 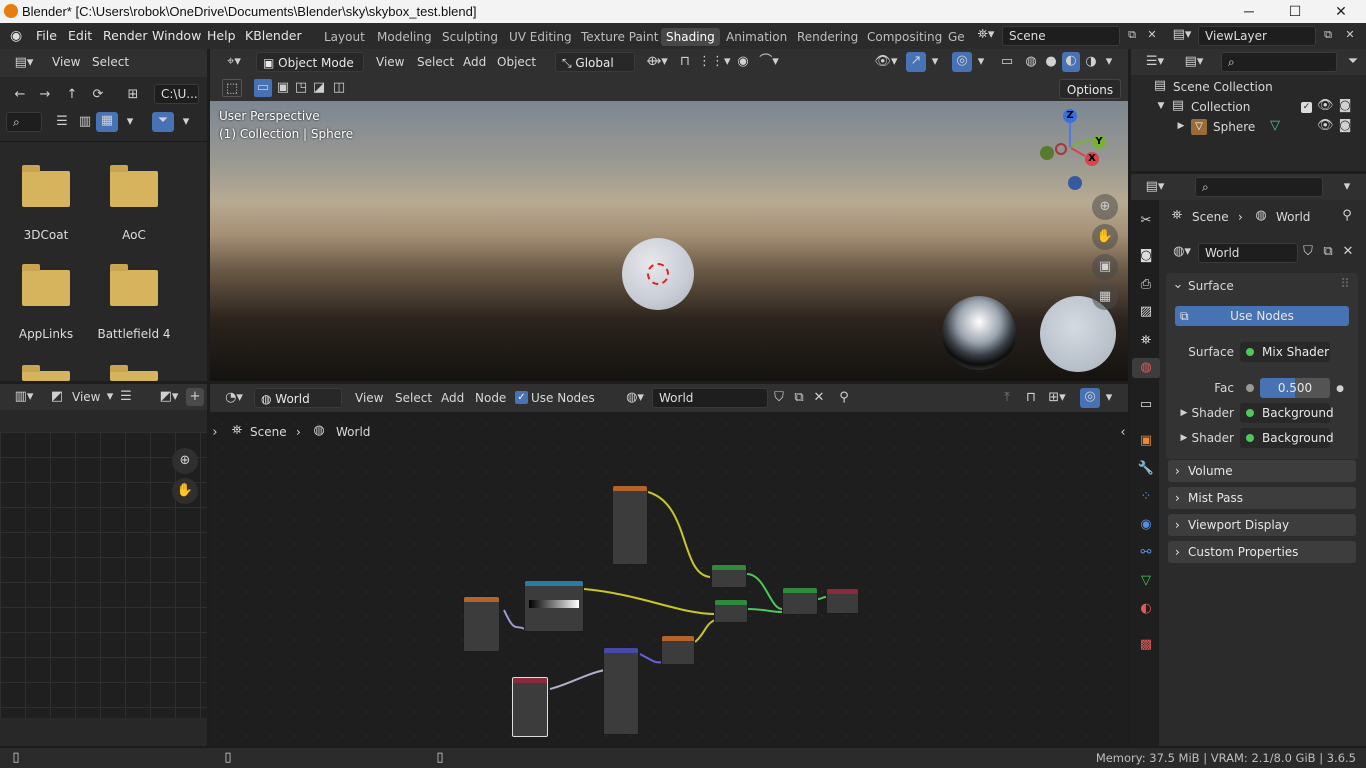 I want to click on scene-selector-icon: ⛯▾, so click(x=986, y=35).